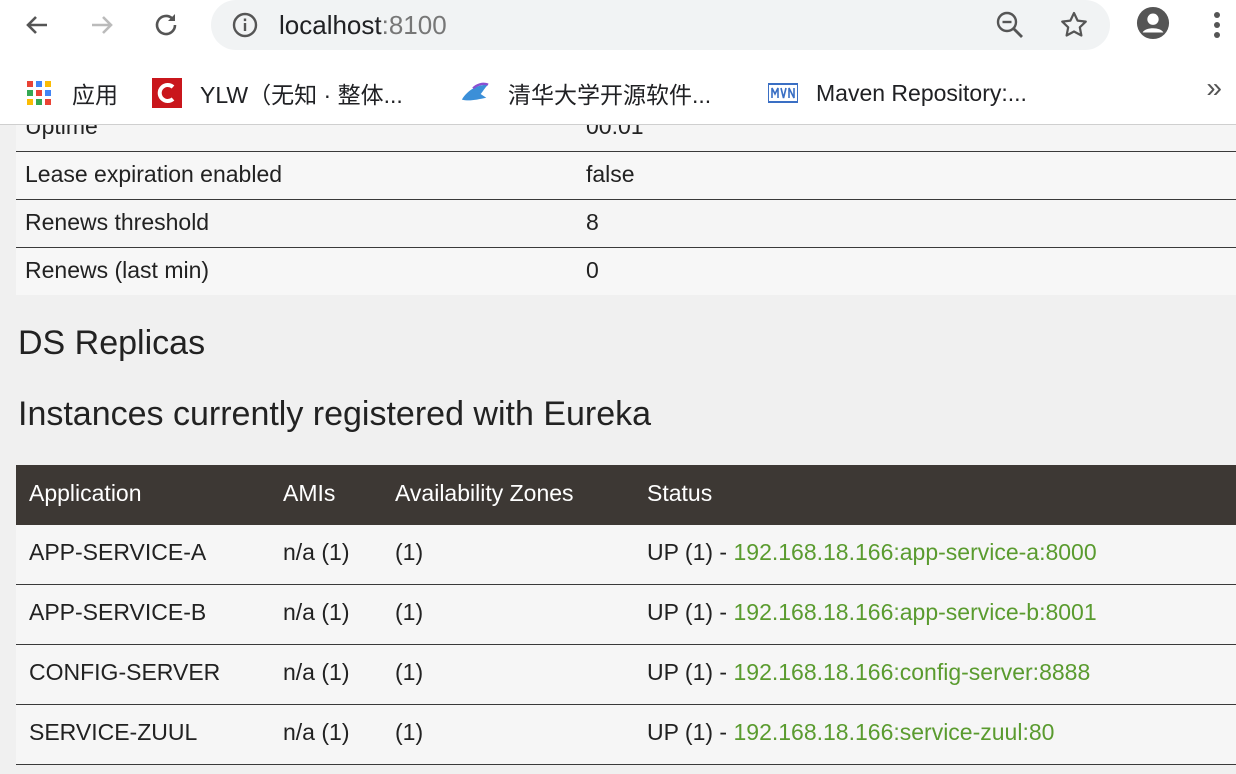 Image resolution: width=1236 pixels, height=774 pixels. What do you see at coordinates (1010, 25) in the screenshot?
I see `zoom-icon` at bounding box center [1010, 25].